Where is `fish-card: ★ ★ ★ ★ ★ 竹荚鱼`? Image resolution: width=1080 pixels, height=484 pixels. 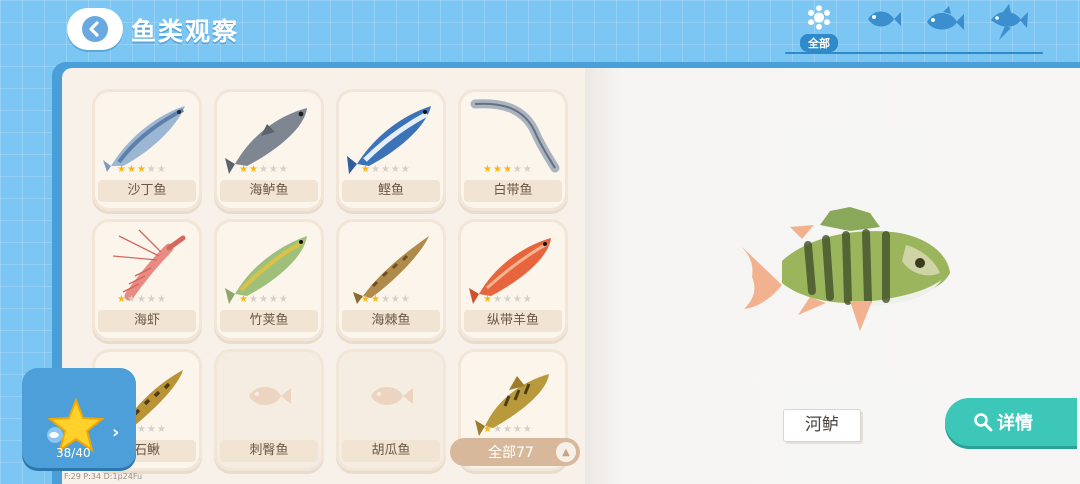
fish-card: ★ ★ ★ ★ ★ 竹荚鱼 is located at coordinates (269, 280).